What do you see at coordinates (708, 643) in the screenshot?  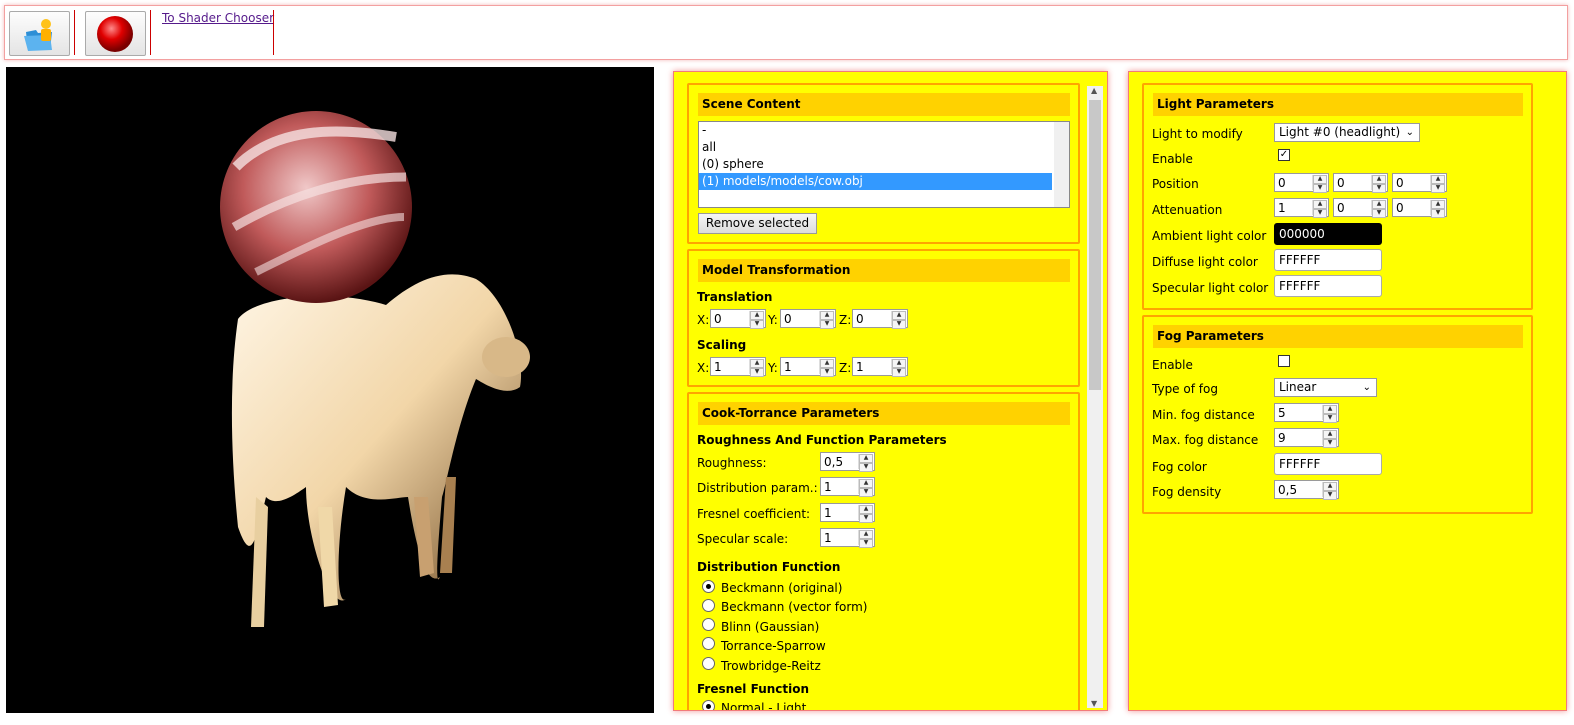 I see `radio-torrance-sparrow` at bounding box center [708, 643].